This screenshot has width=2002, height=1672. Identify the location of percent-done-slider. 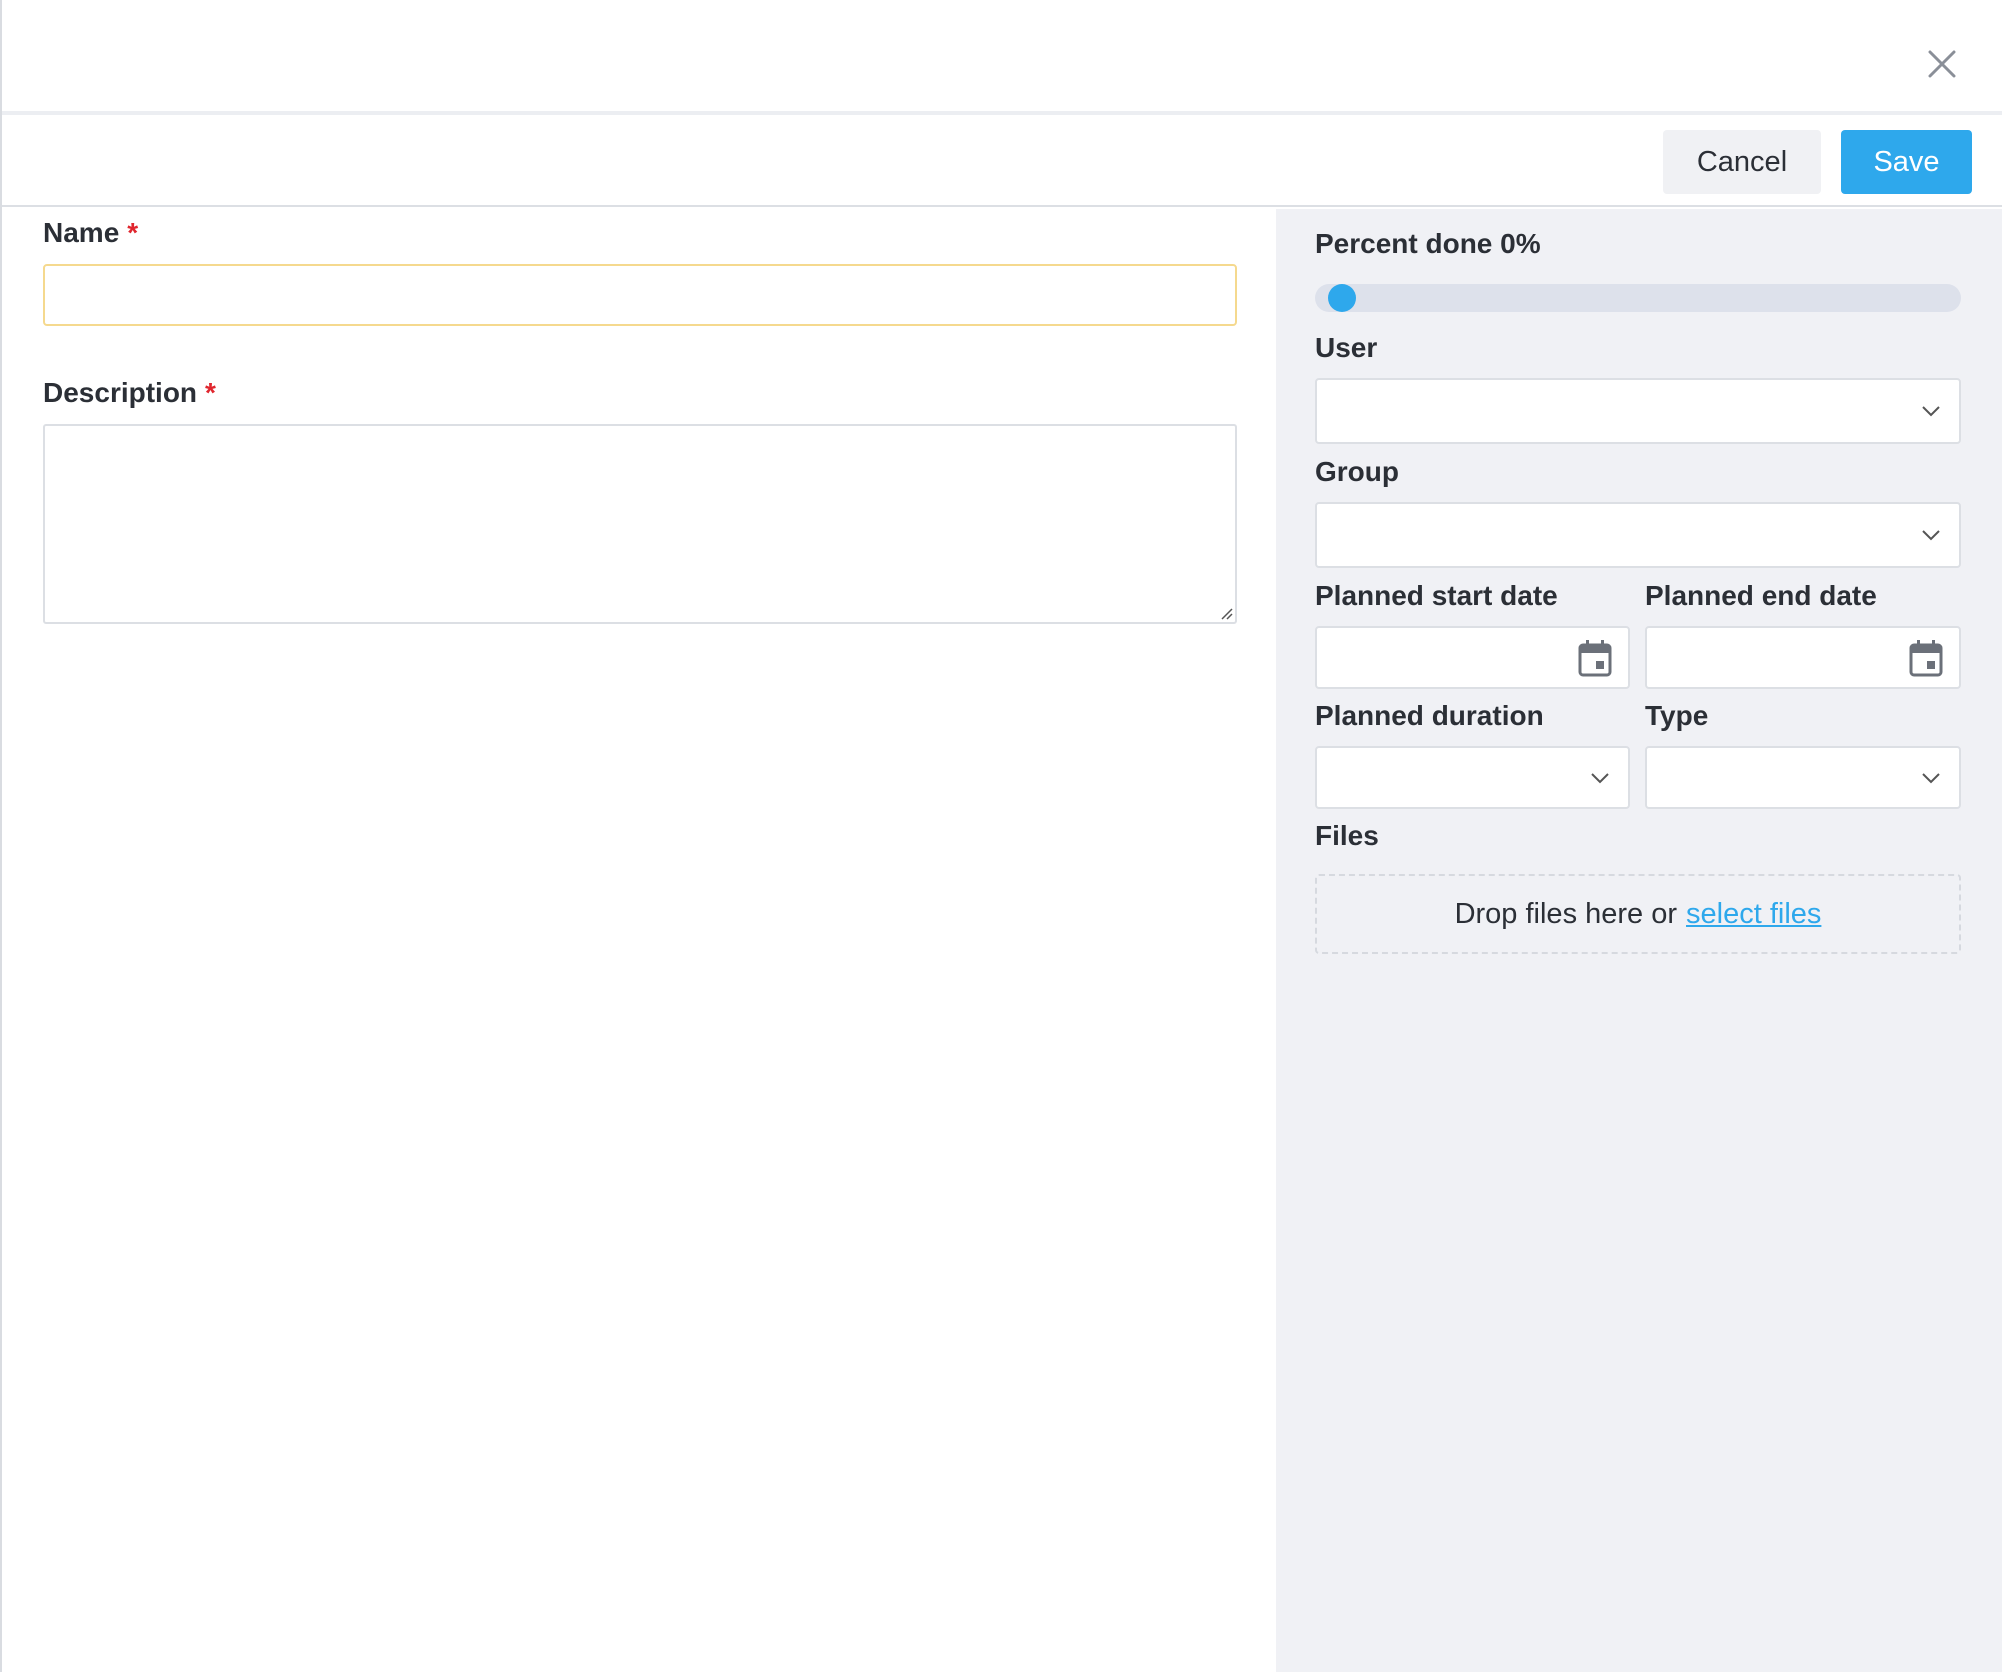
(1638, 298).